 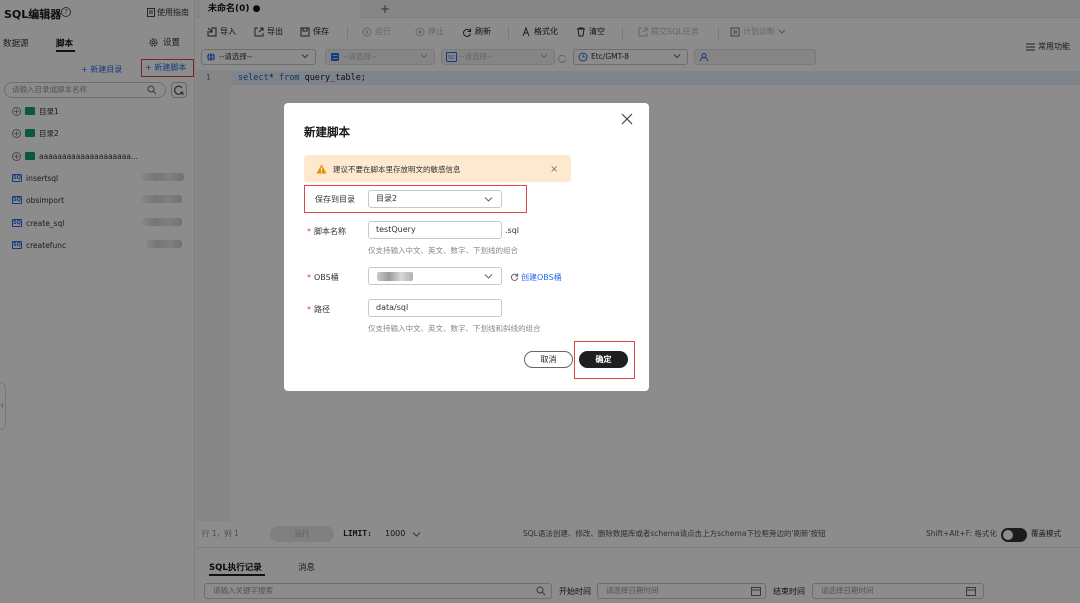 I want to click on cancel-button: 取消, so click(x=548, y=359).